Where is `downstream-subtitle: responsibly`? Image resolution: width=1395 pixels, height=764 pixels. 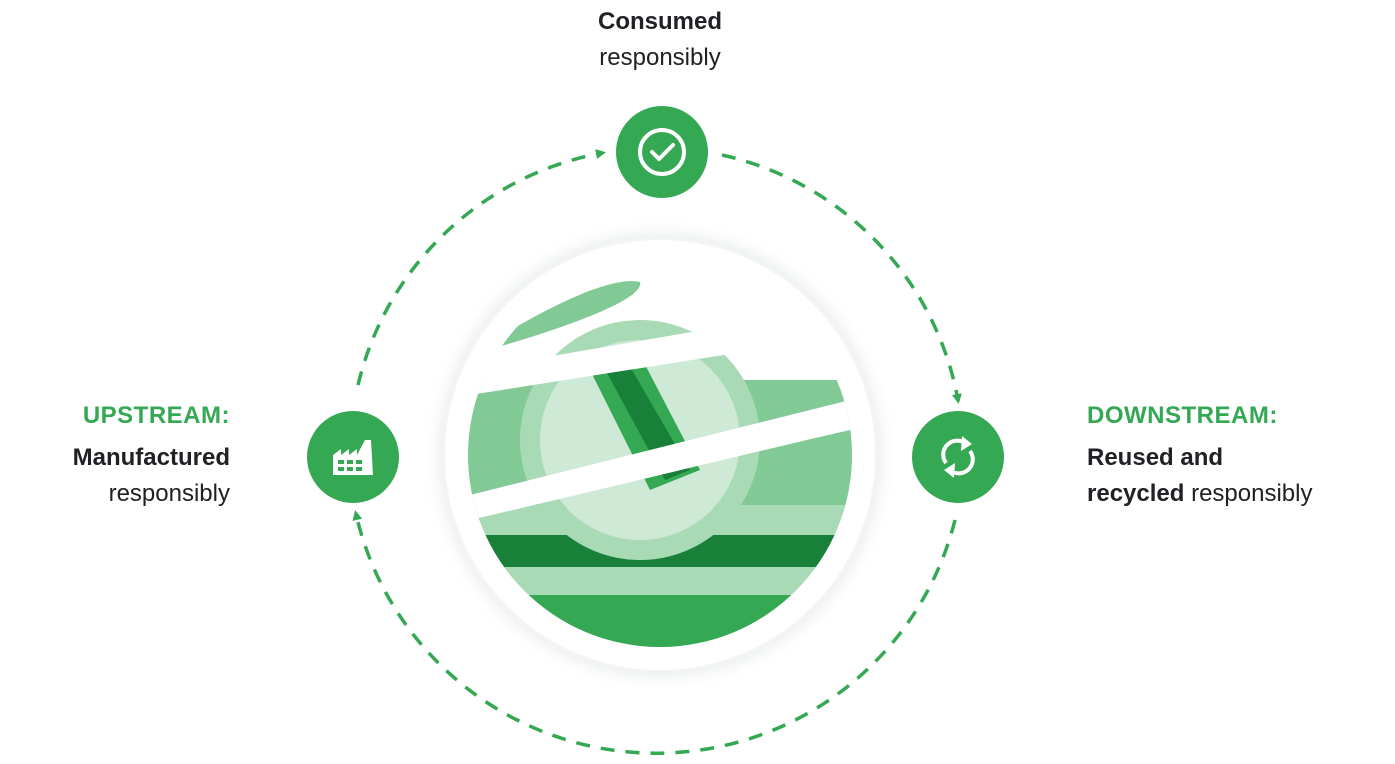 downstream-subtitle: responsibly is located at coordinates (1248, 493).